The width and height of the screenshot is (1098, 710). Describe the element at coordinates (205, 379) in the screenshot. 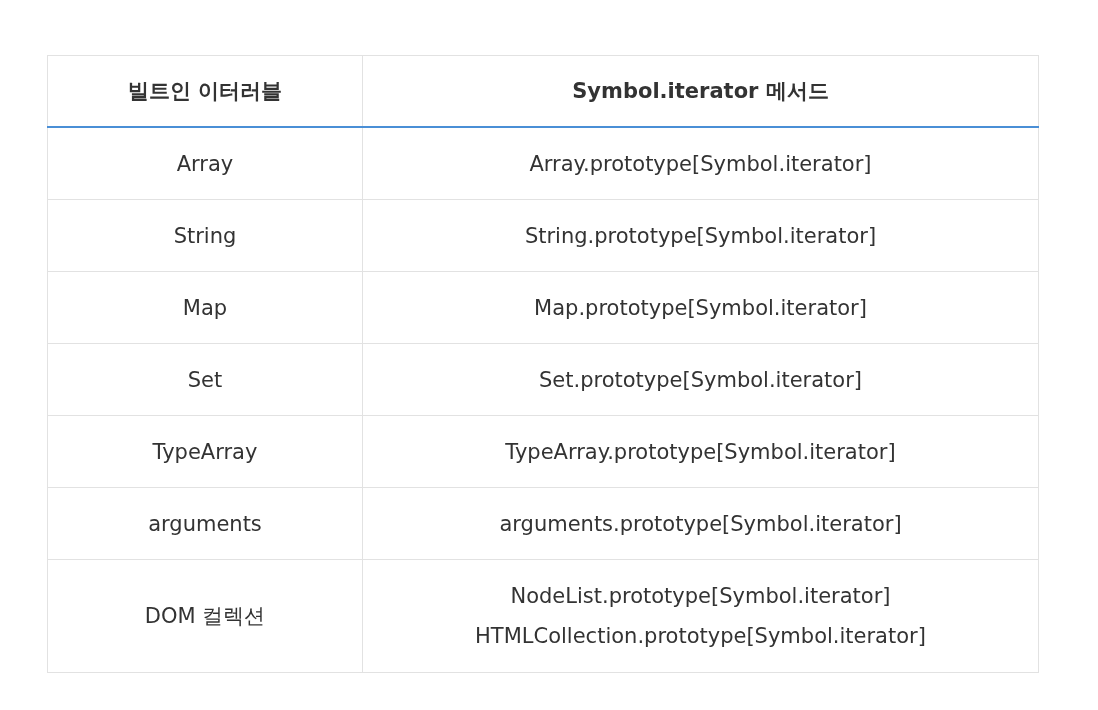

I see `table-cell: Set` at that location.